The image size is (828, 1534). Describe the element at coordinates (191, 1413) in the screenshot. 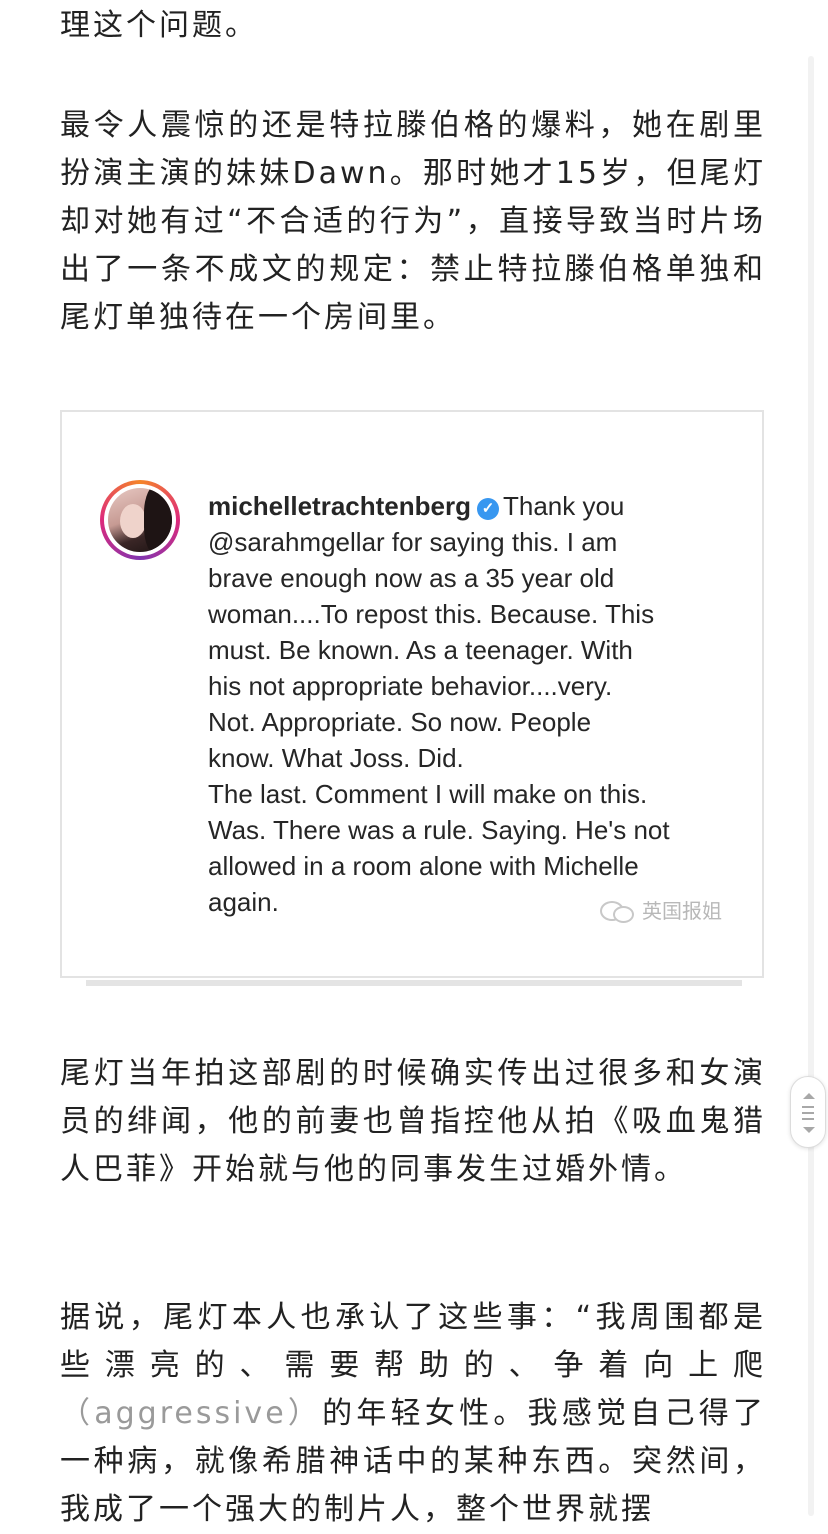

I see `english-term: （aggressive）` at that location.